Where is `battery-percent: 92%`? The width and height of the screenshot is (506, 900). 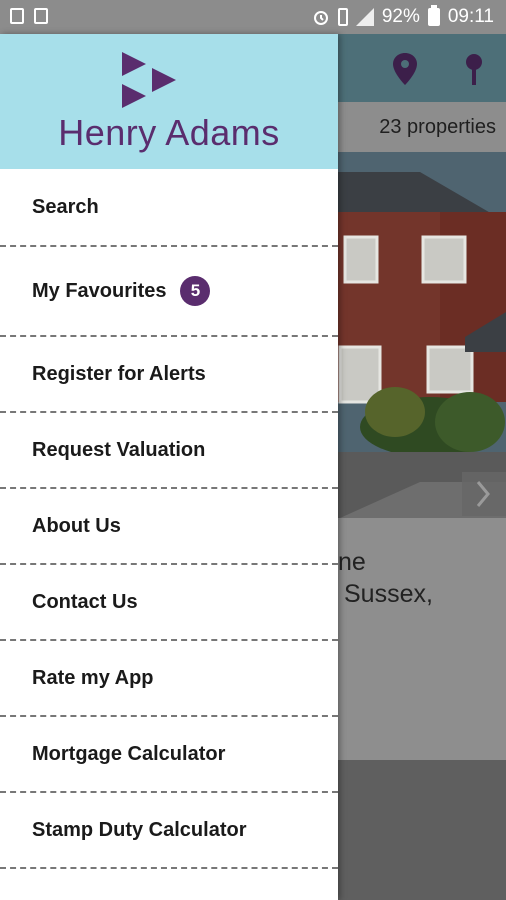 battery-percent: 92% is located at coordinates (400, 16).